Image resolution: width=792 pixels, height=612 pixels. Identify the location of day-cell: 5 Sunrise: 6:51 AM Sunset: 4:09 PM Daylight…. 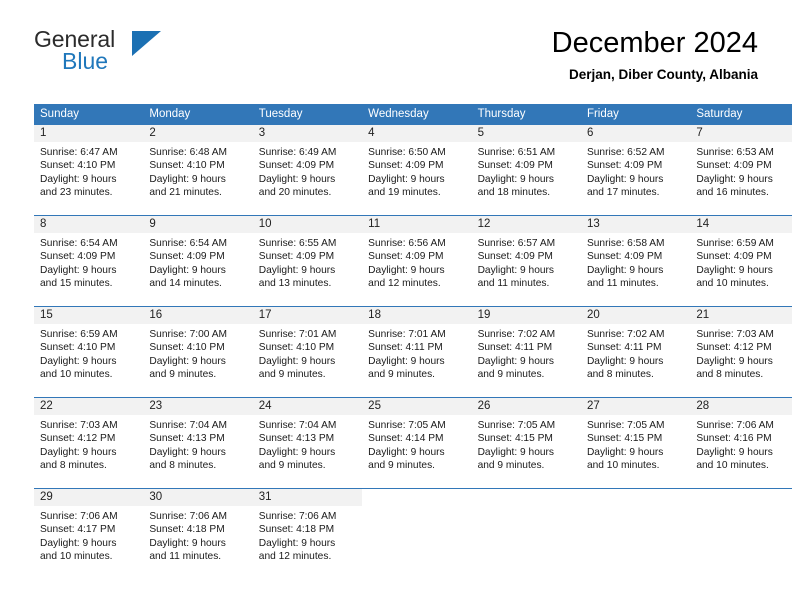
(526, 170).